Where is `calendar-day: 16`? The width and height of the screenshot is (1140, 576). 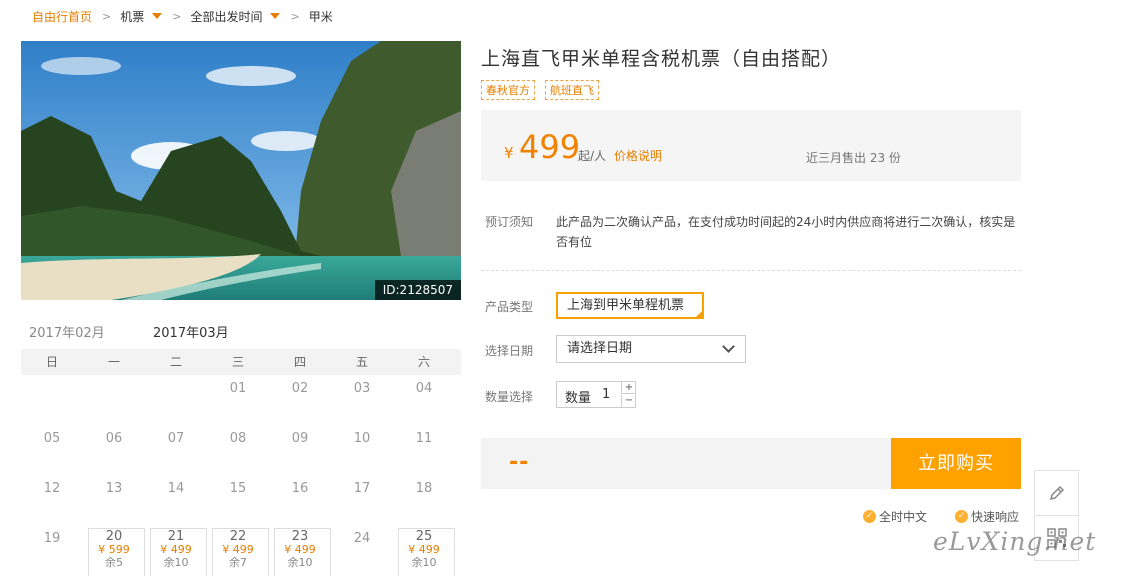 calendar-day: 16 is located at coordinates (300, 500).